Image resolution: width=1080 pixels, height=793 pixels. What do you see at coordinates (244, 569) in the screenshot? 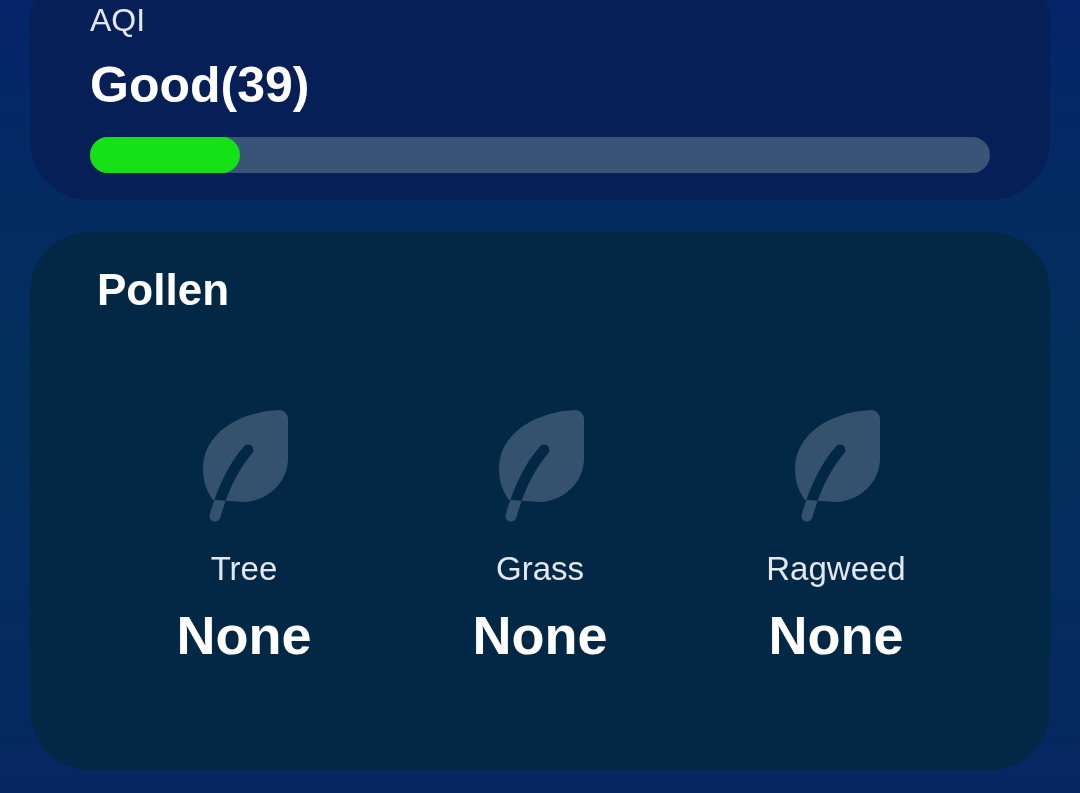
I see `pollen-type-label: Tree` at bounding box center [244, 569].